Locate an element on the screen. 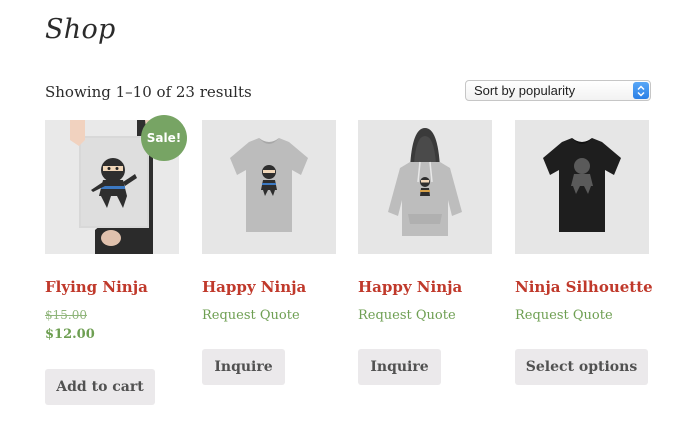 This screenshot has width=700, height=437. product-card: Ninja Silhouette Request Quote is located at coordinates (584, 221).